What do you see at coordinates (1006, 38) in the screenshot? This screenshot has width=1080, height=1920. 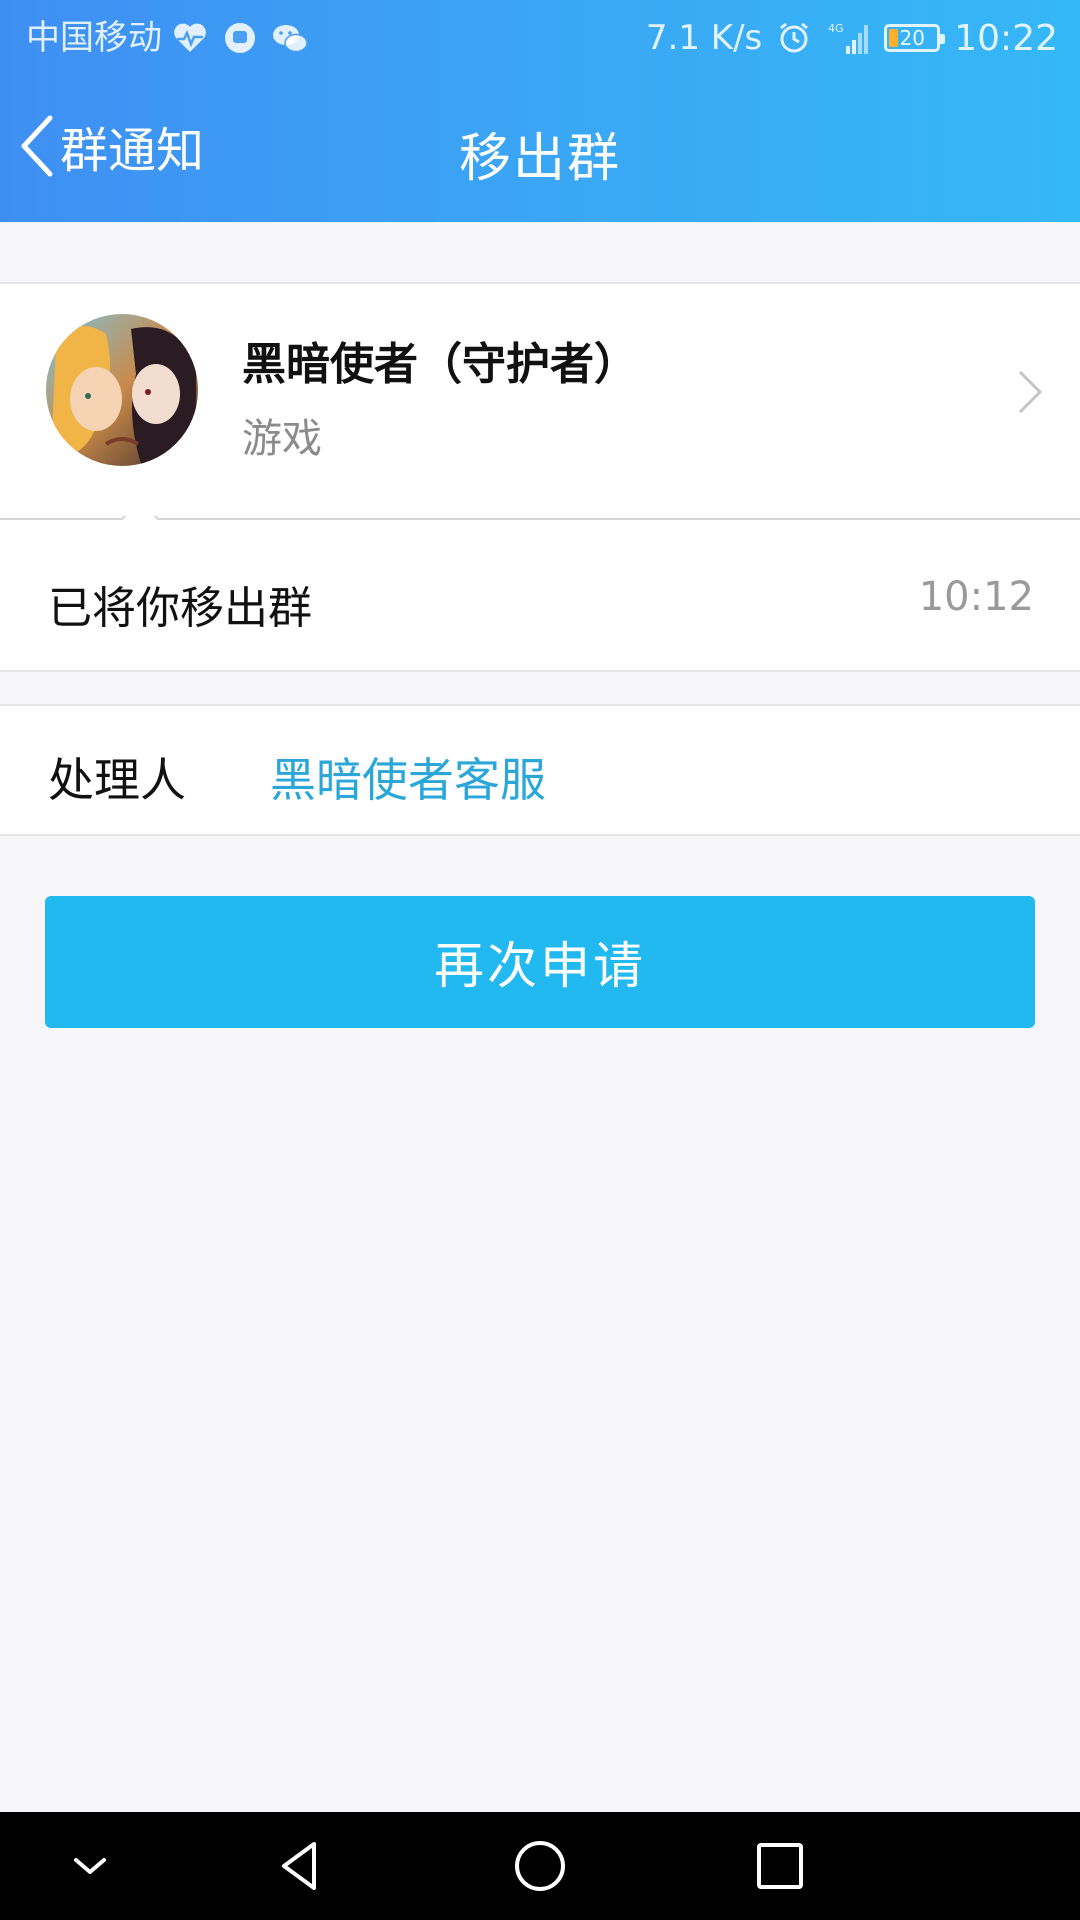 I see `clock: 10:22` at bounding box center [1006, 38].